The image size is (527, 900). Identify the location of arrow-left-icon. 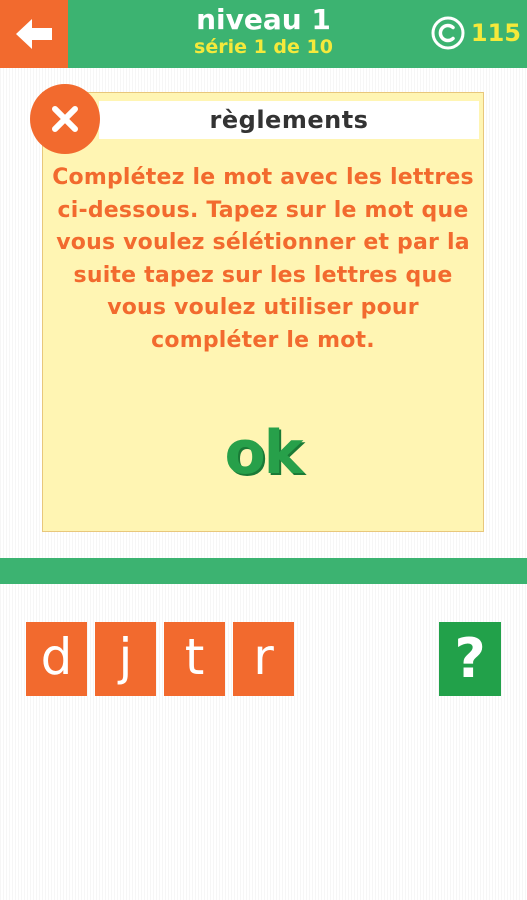
(34, 34).